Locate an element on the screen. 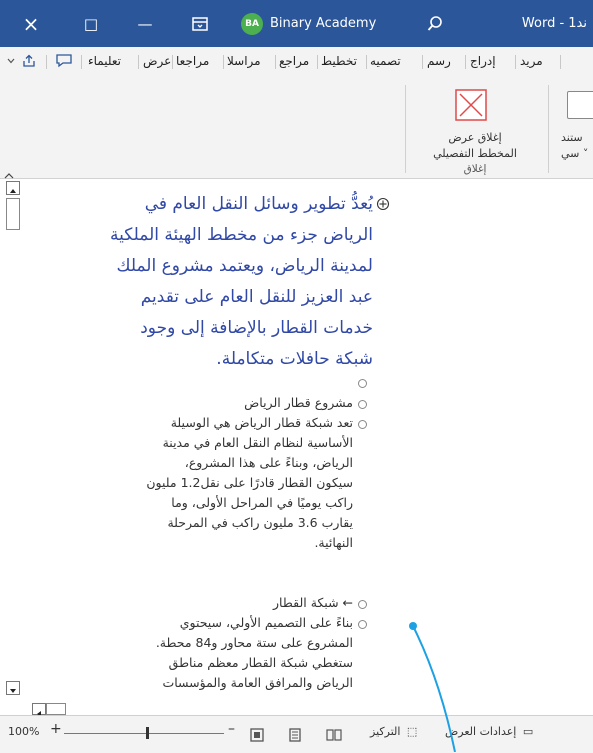 This screenshot has width=593, height=753. read-mode-icon is located at coordinates (334, 735).